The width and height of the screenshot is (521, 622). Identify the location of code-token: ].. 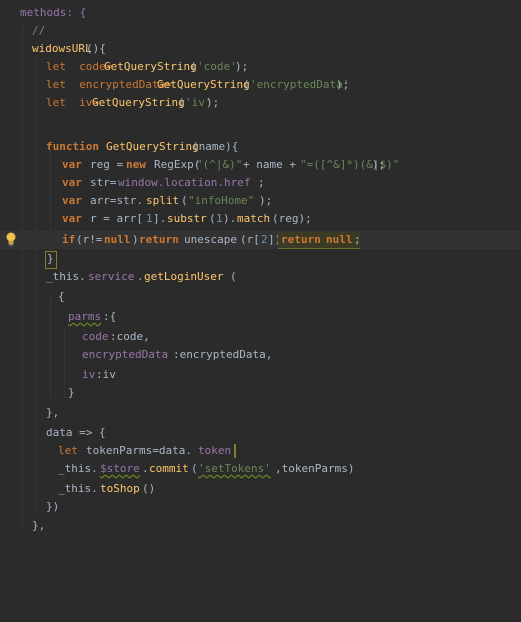
(160, 218).